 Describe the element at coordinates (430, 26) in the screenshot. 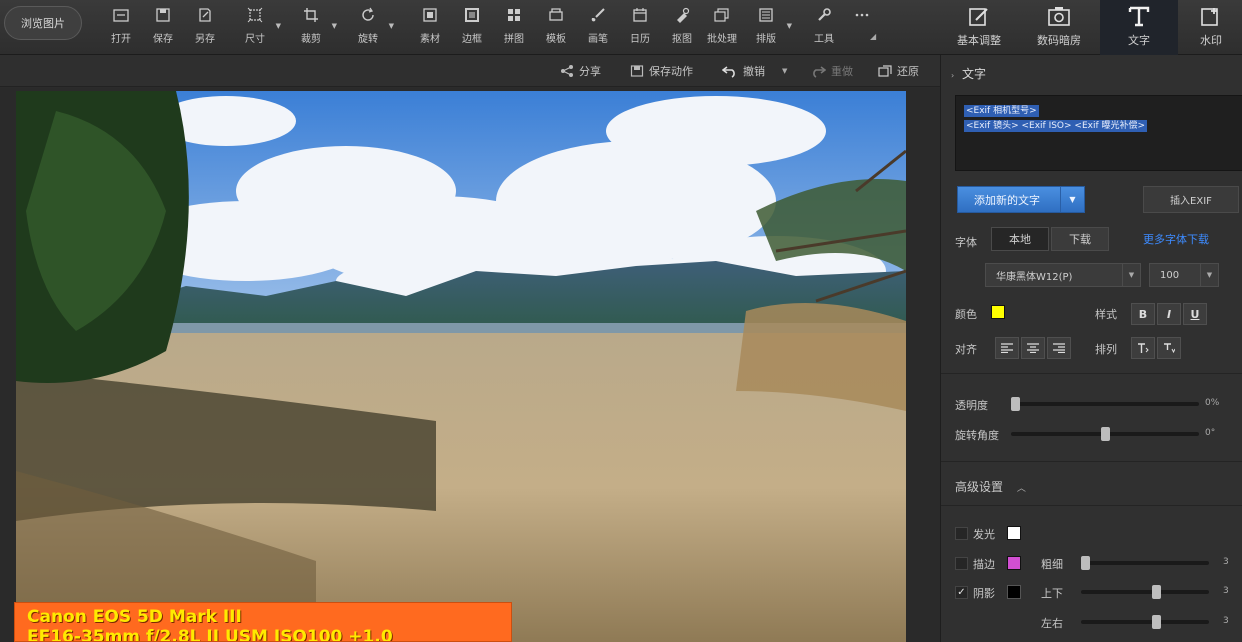

I see `tool-material-button: 素材` at that location.